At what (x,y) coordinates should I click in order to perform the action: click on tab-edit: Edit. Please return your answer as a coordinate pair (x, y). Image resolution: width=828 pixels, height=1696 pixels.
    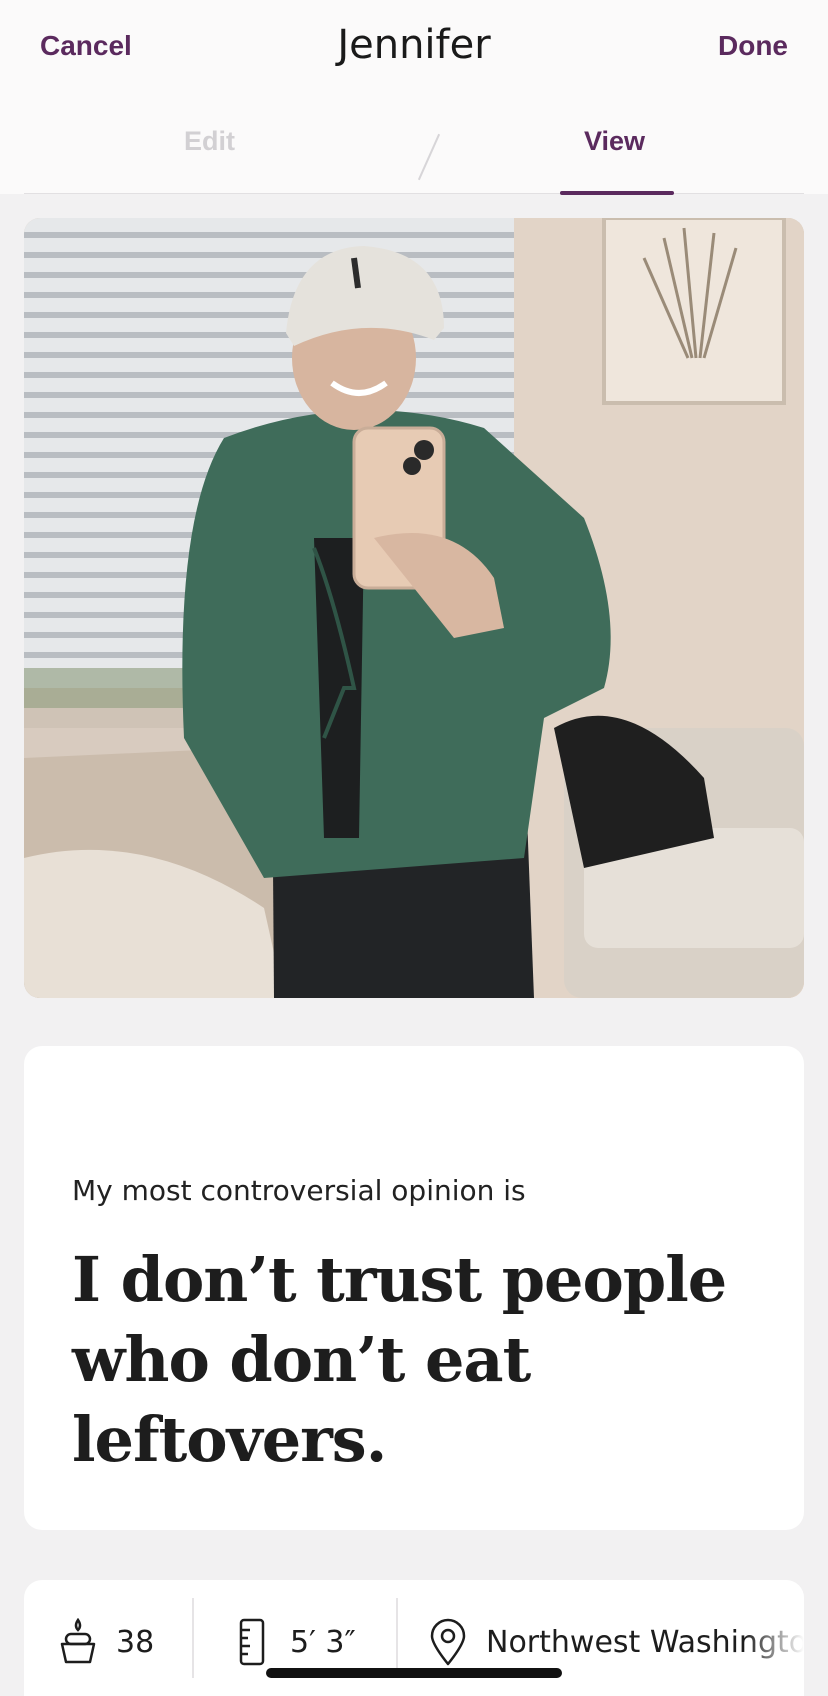
    Looking at the image, I should click on (209, 141).